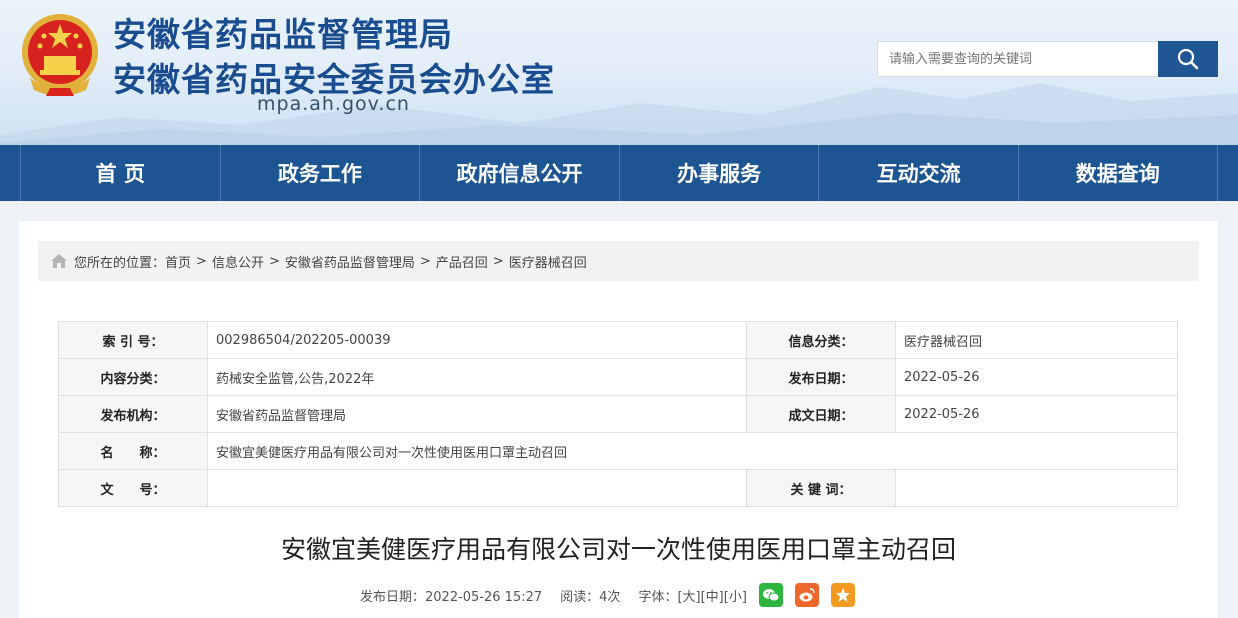  What do you see at coordinates (821, 488) in the screenshot?
I see `keywords-label: 关 键 词：` at bounding box center [821, 488].